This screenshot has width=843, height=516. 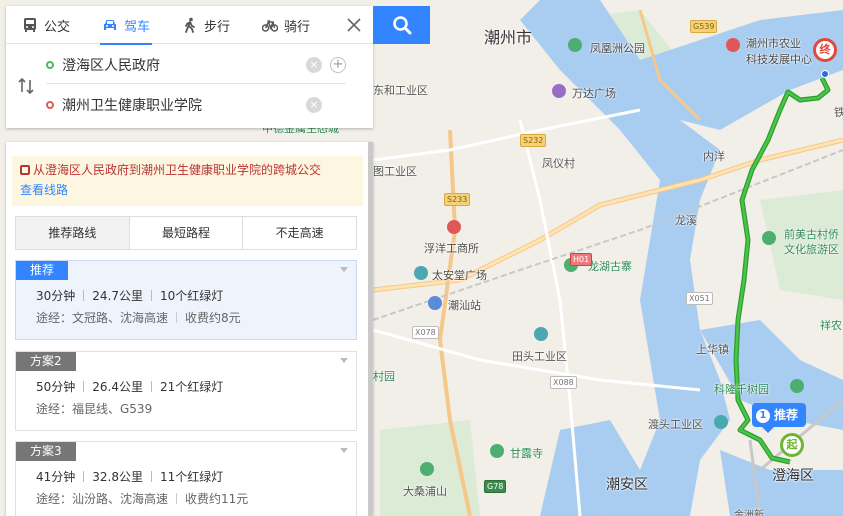 I want to click on train-station-icon, so click(x=435, y=303).